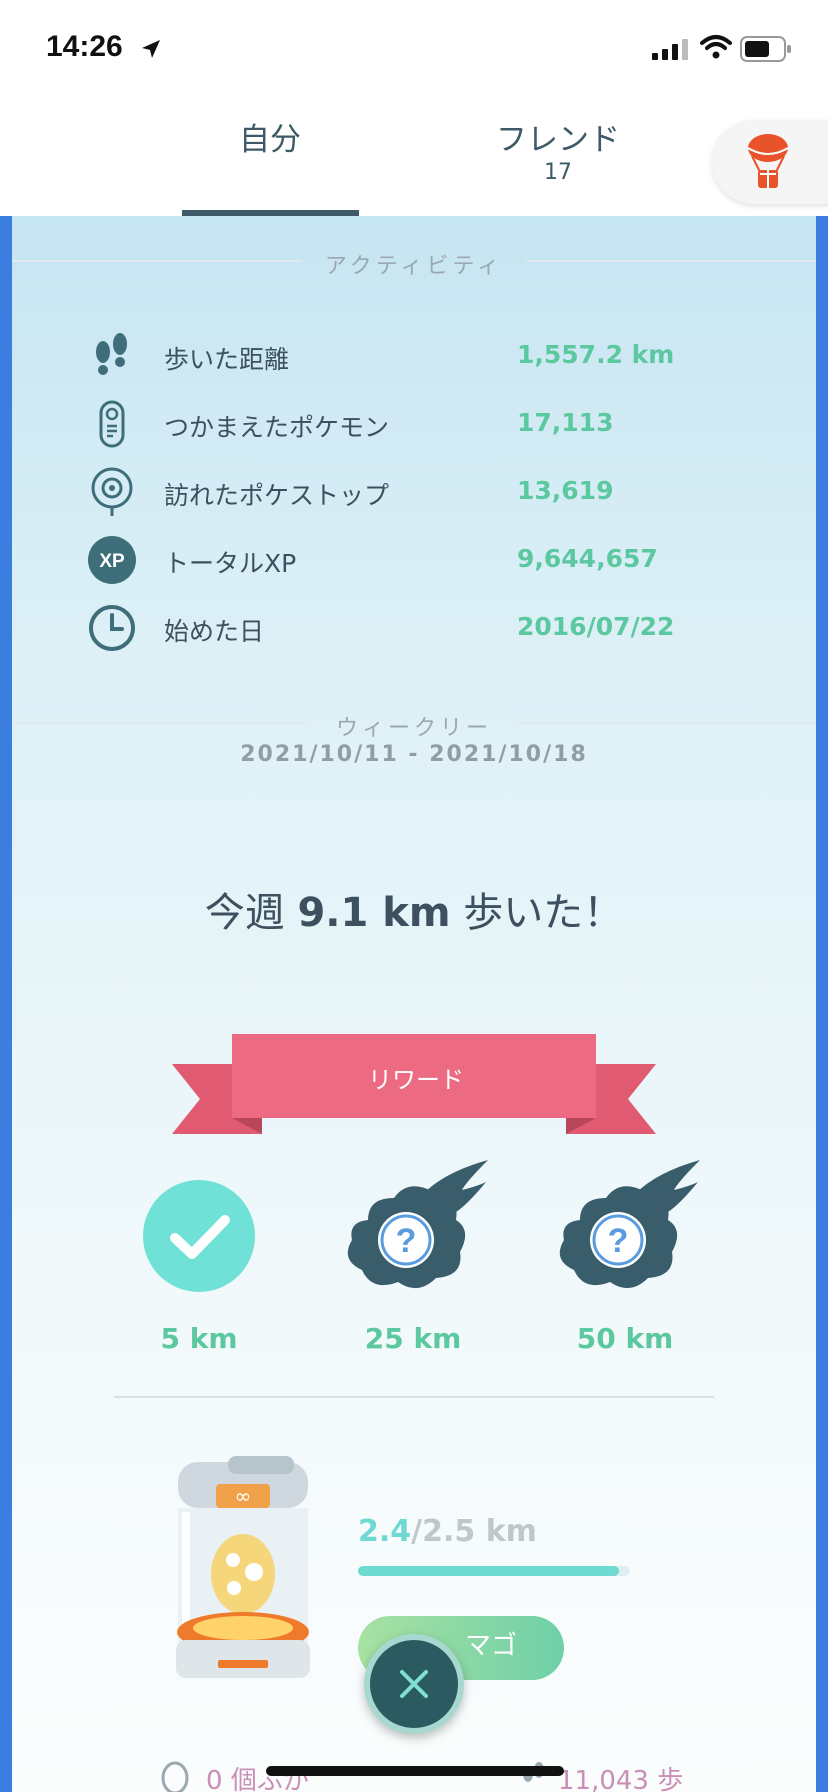 This screenshot has width=828, height=1792. What do you see at coordinates (277, 495) in the screenshot?
I see `stat-label: 訪れたポケストップ` at bounding box center [277, 495].